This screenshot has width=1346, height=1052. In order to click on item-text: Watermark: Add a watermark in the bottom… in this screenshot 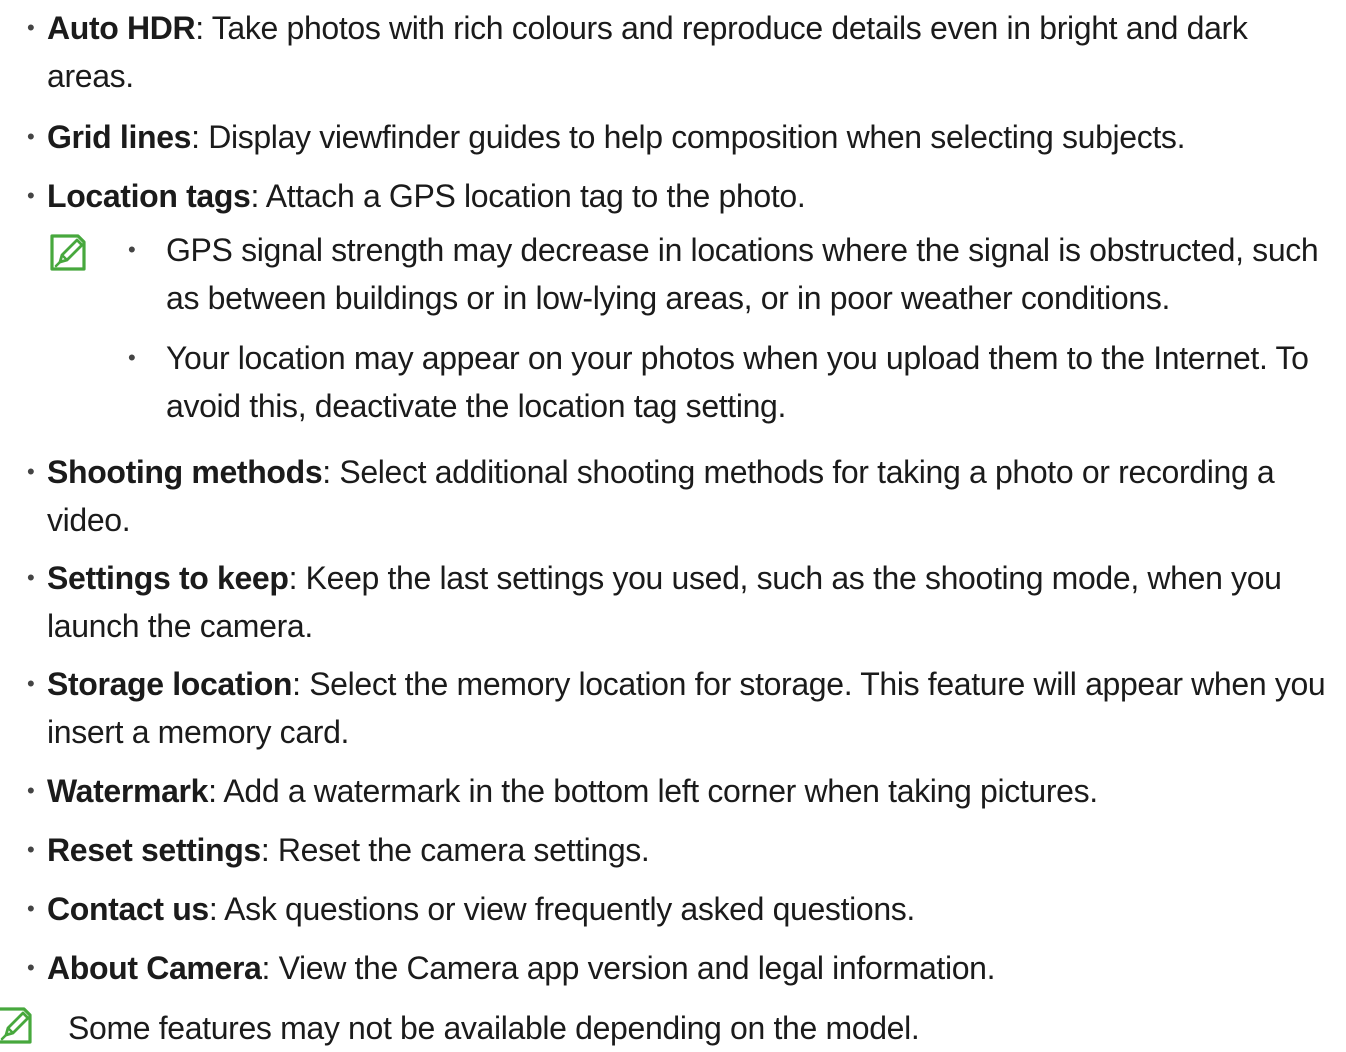, I will do `click(687, 791)`.